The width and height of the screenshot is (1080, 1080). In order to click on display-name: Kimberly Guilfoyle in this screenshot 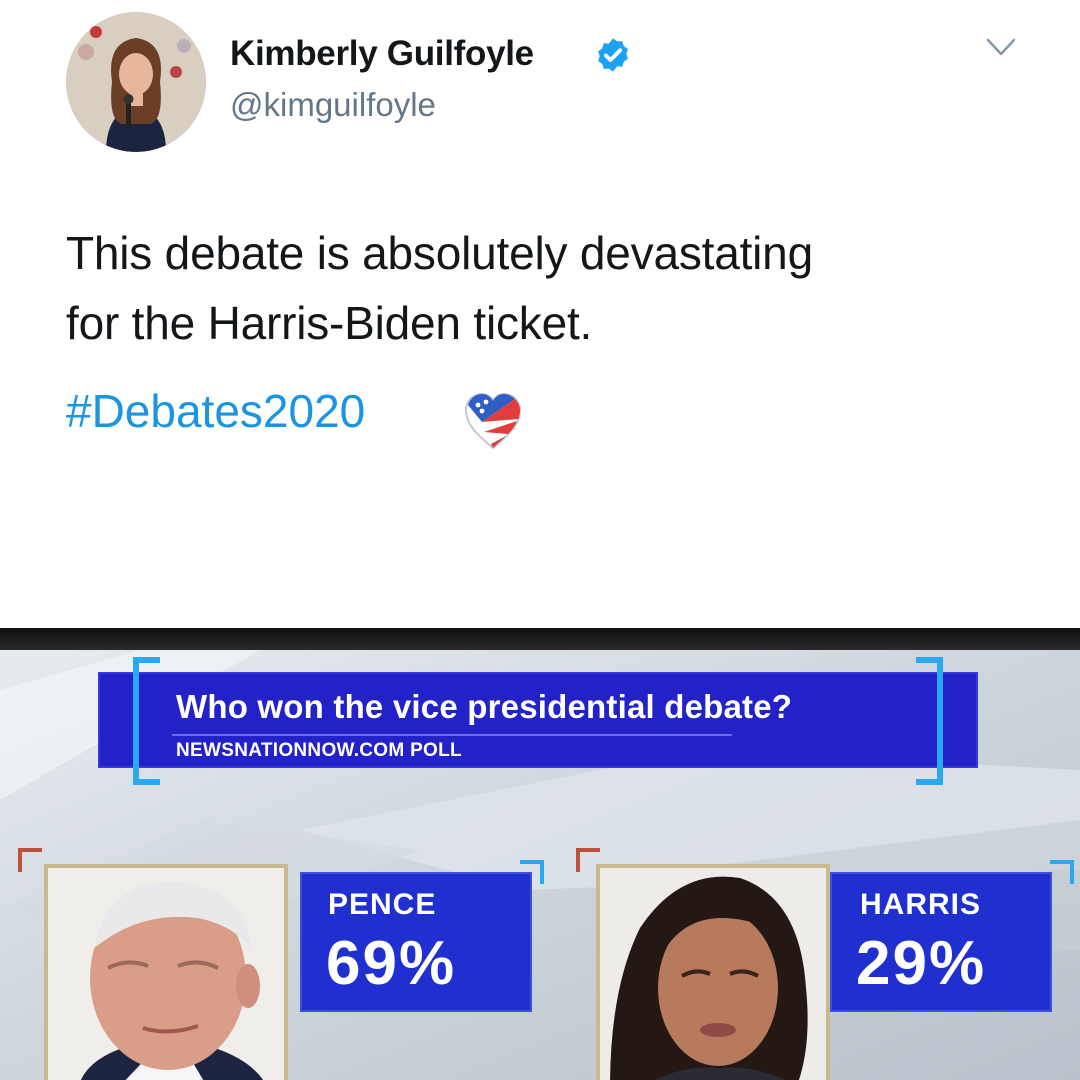, I will do `click(382, 54)`.